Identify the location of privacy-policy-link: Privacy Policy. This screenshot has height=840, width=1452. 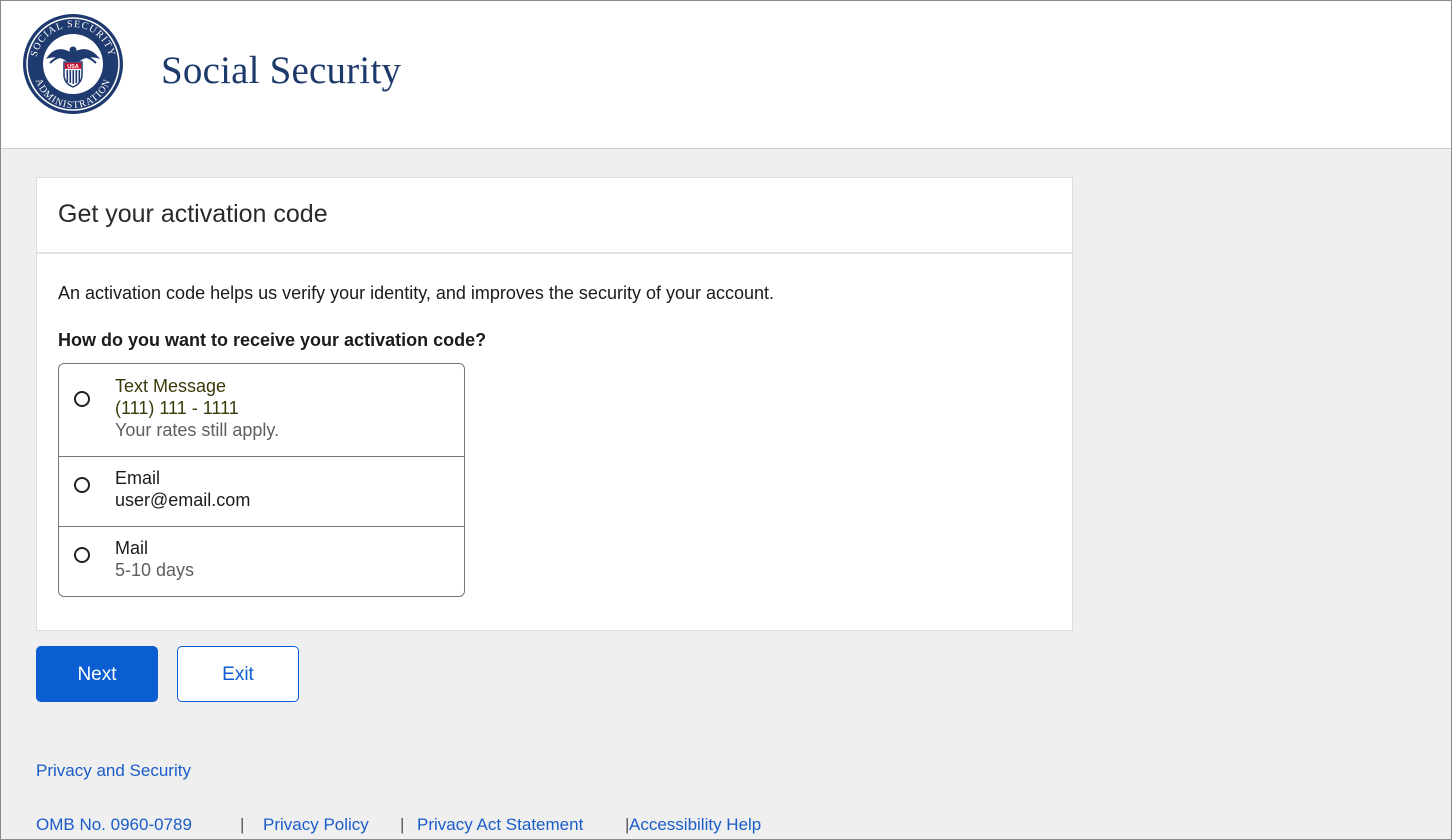
(316, 824).